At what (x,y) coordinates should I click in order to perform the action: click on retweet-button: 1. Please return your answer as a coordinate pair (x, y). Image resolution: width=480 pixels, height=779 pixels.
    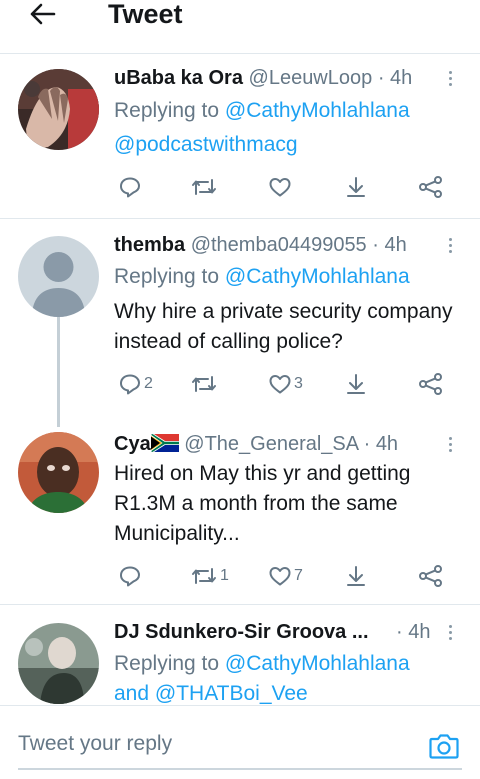
    Looking at the image, I should click on (209, 576).